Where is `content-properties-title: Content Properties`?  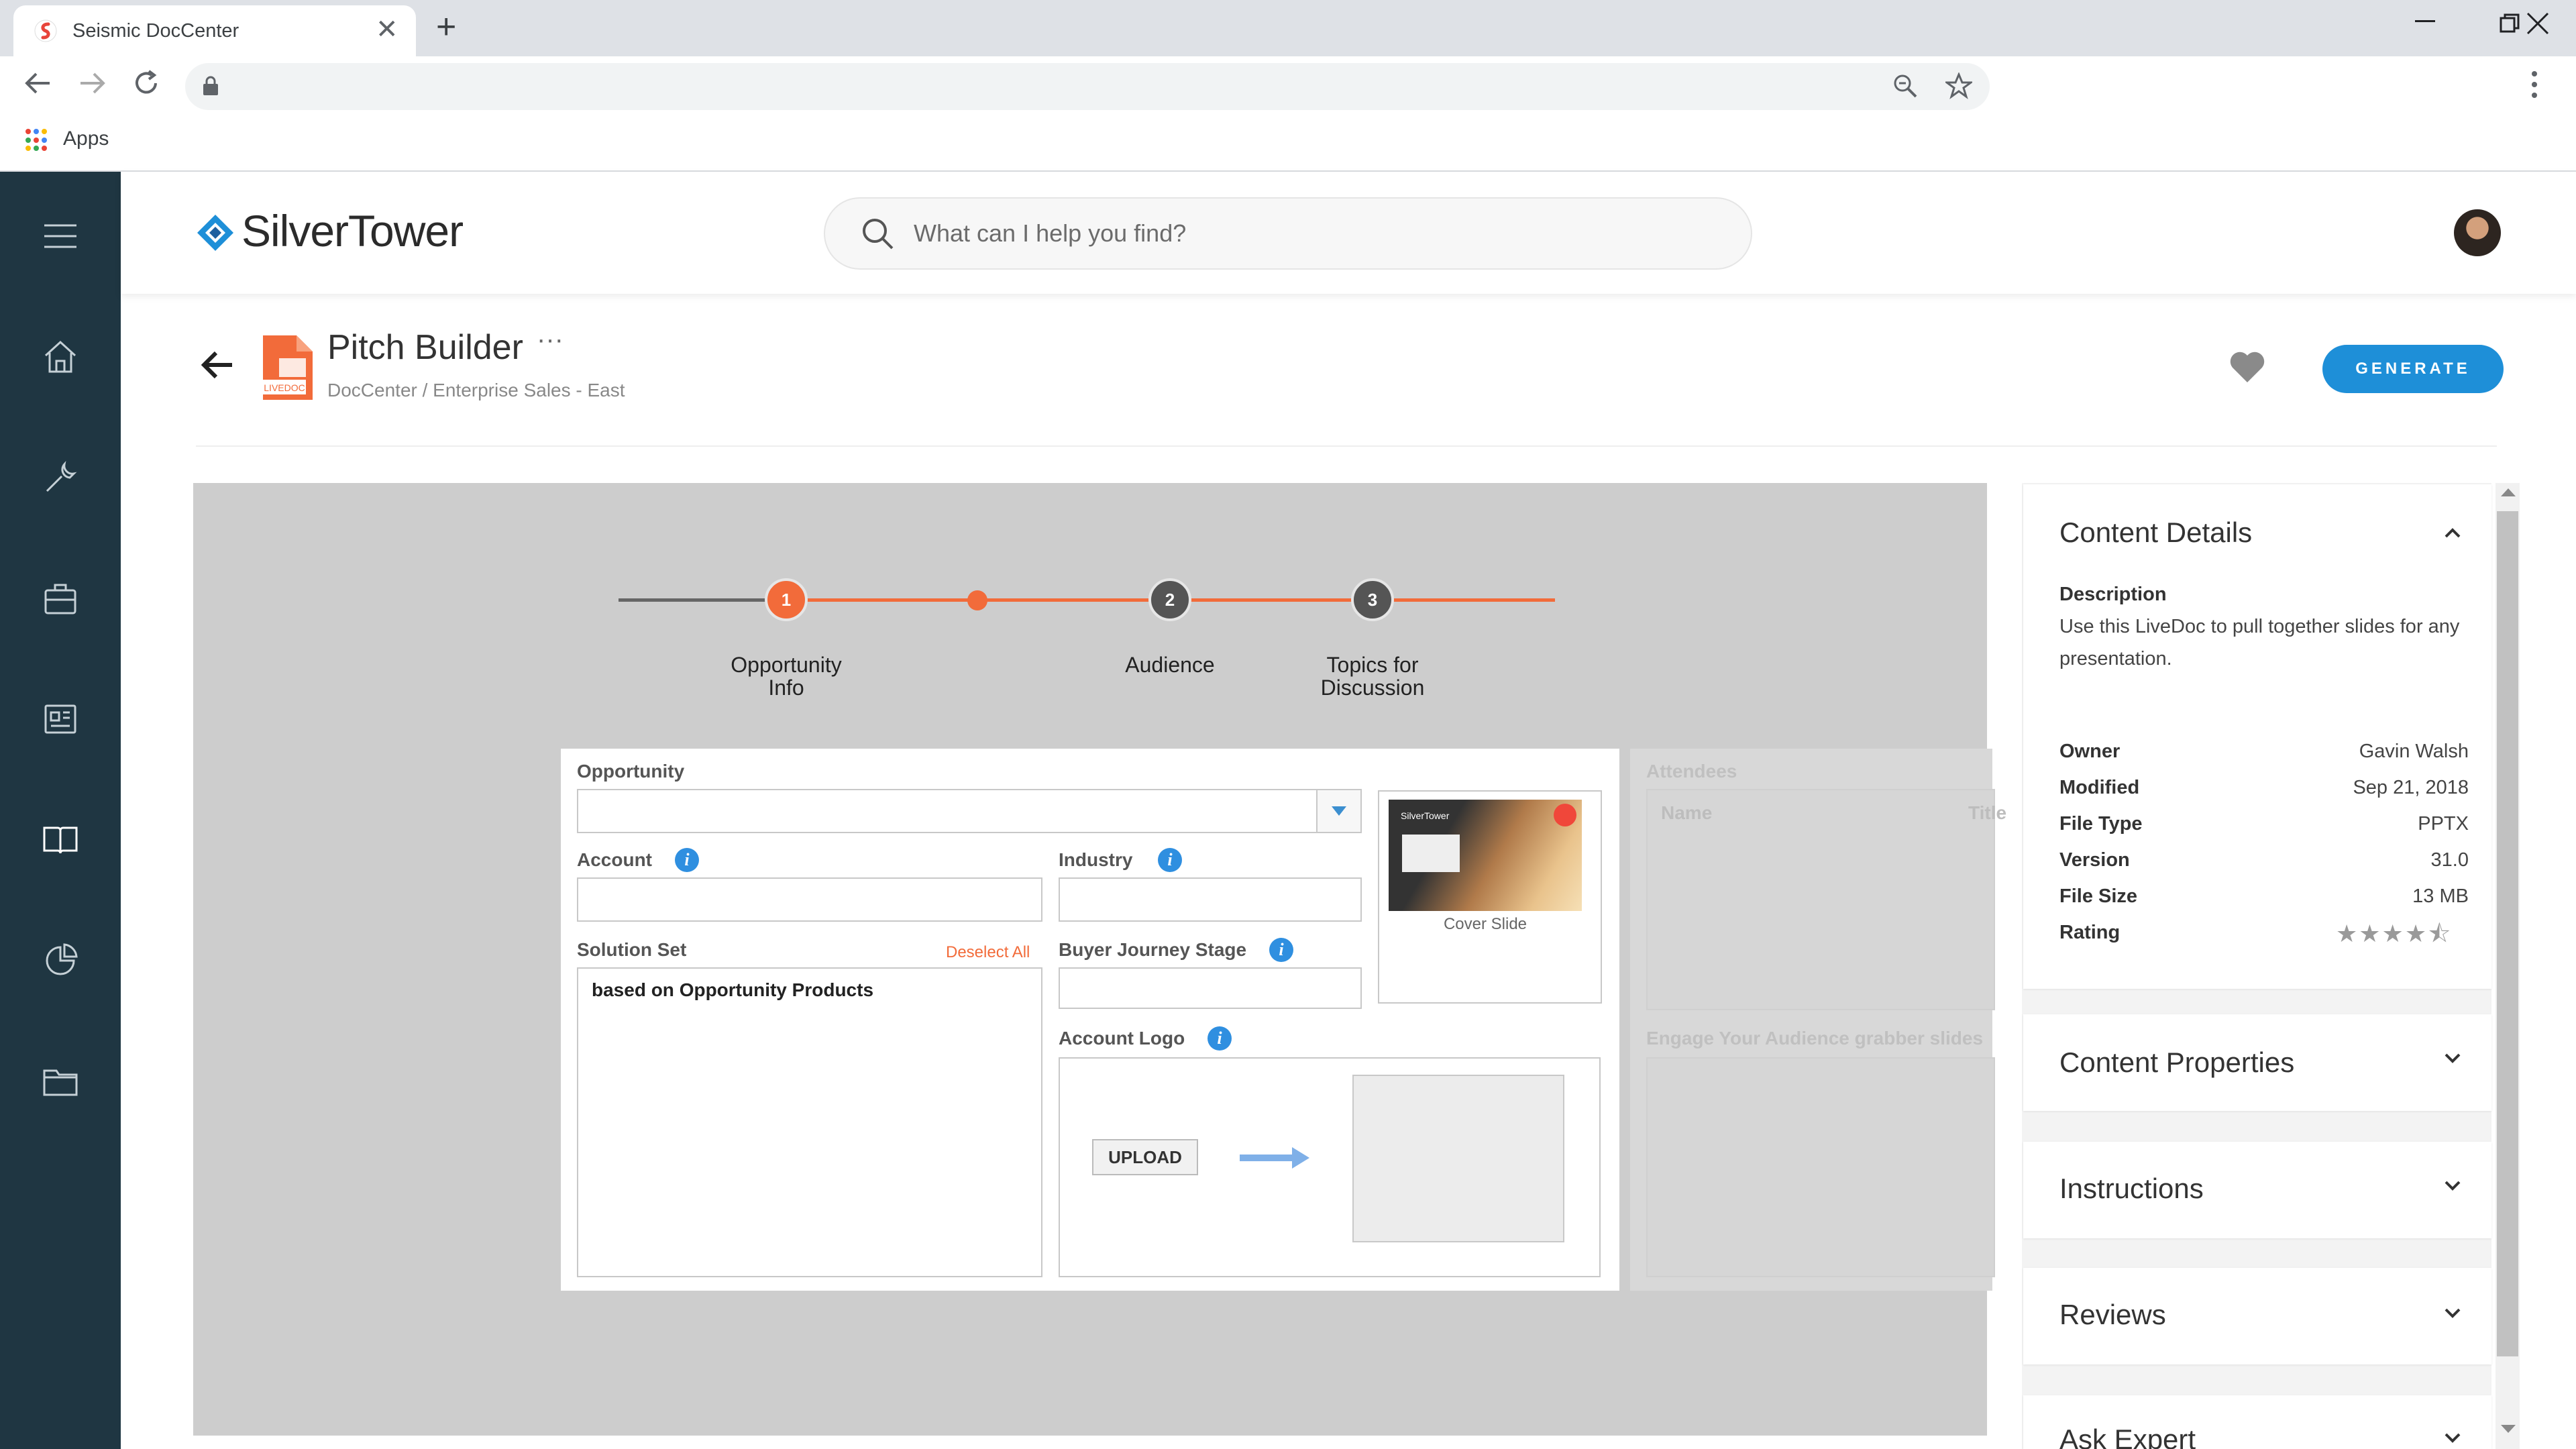 content-properties-title: Content Properties is located at coordinates (2176, 1062).